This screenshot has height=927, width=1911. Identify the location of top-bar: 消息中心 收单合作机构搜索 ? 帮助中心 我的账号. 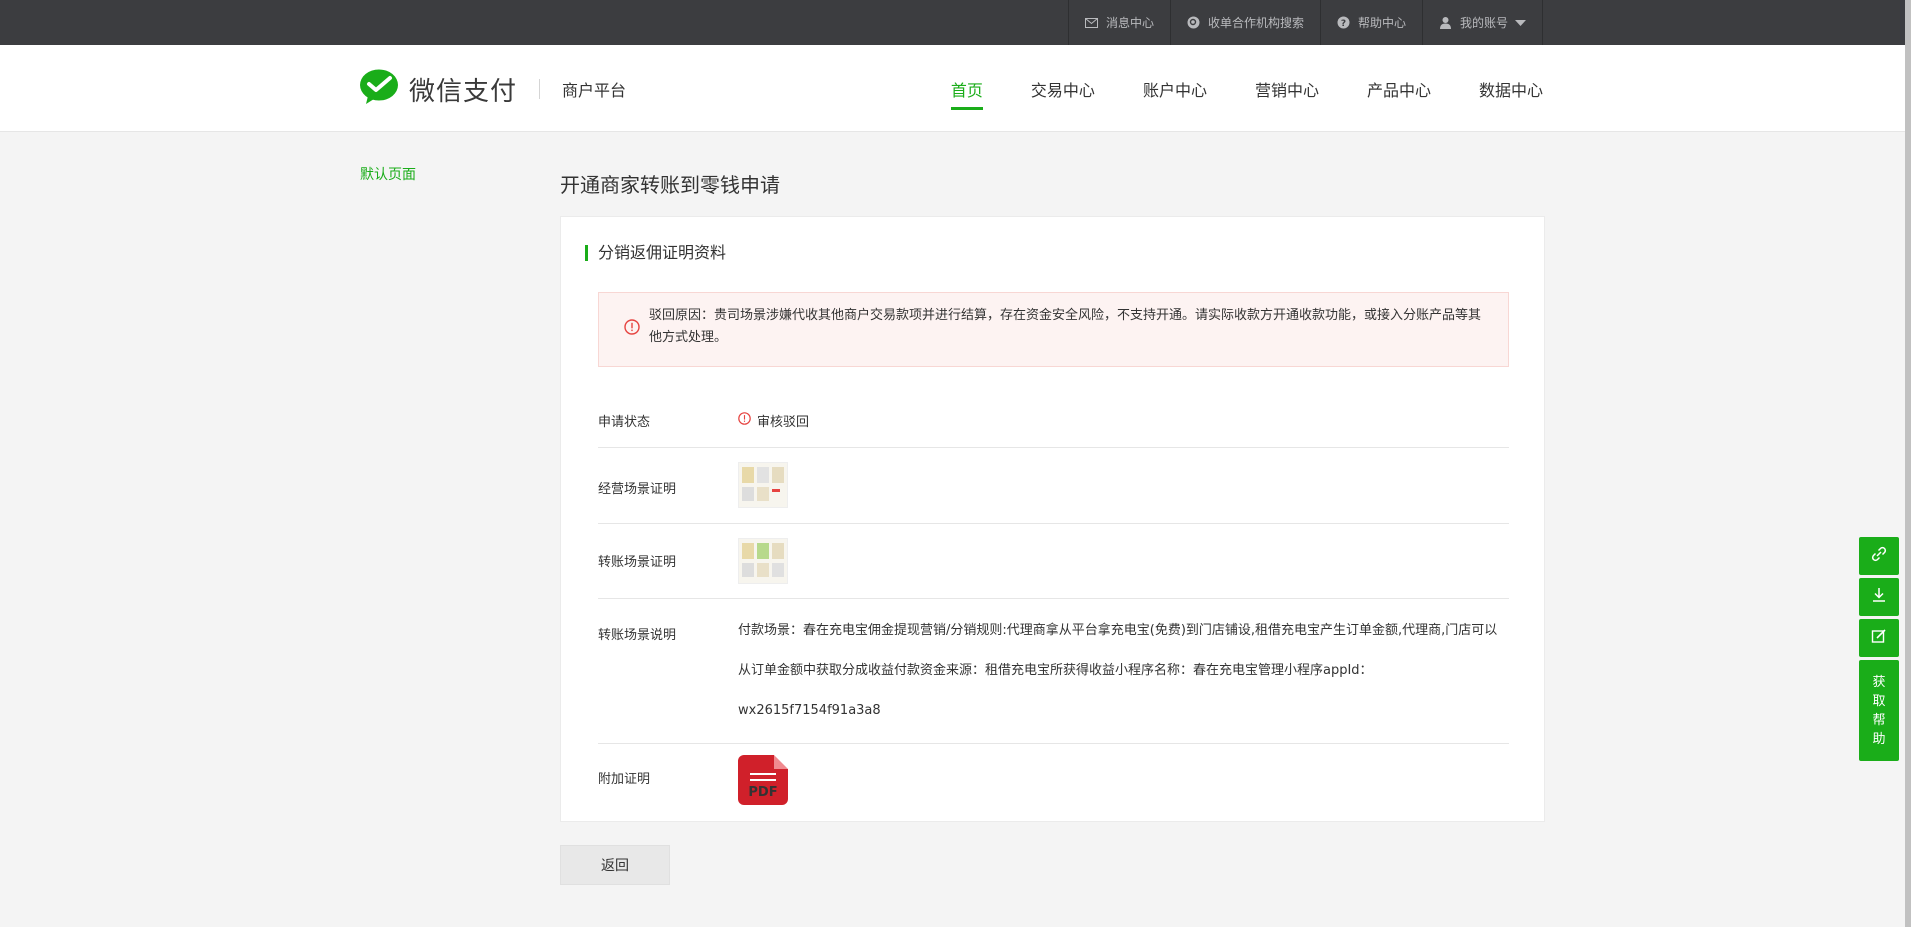
(952, 22).